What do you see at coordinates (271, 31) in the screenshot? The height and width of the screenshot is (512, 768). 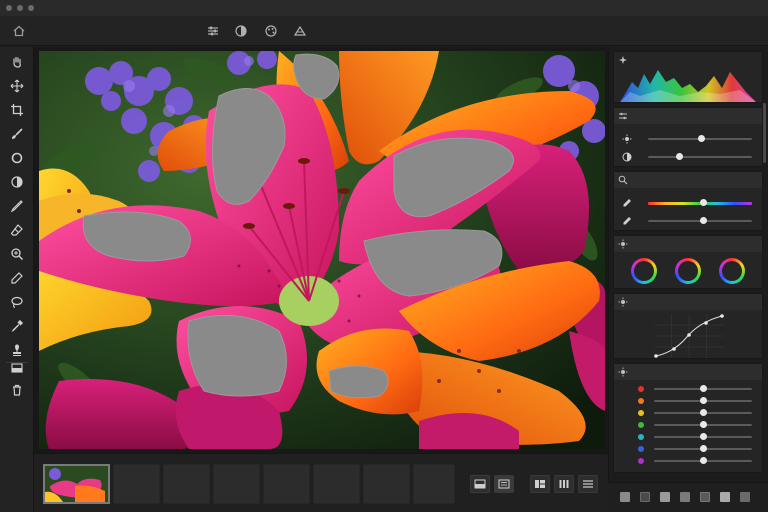 I see `color-palette-icon` at bounding box center [271, 31].